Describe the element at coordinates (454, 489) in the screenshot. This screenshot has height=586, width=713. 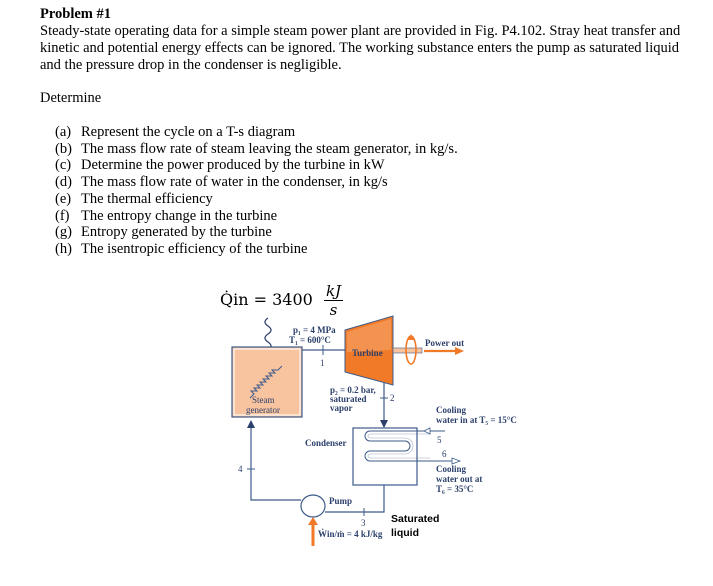
I see `cooling-out-line-3: T₆ = 35°C` at that location.